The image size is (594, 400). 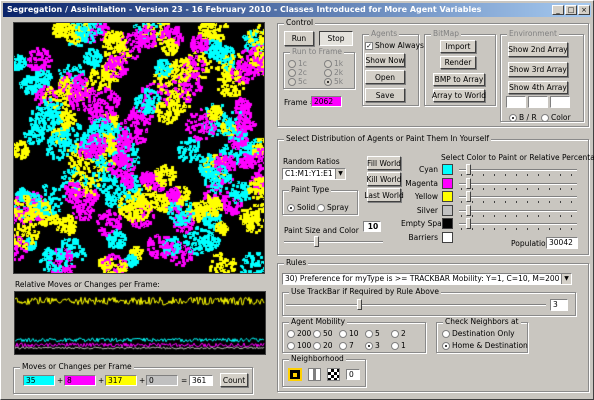 I want to click on mobility-10: 10, so click(x=349, y=333).